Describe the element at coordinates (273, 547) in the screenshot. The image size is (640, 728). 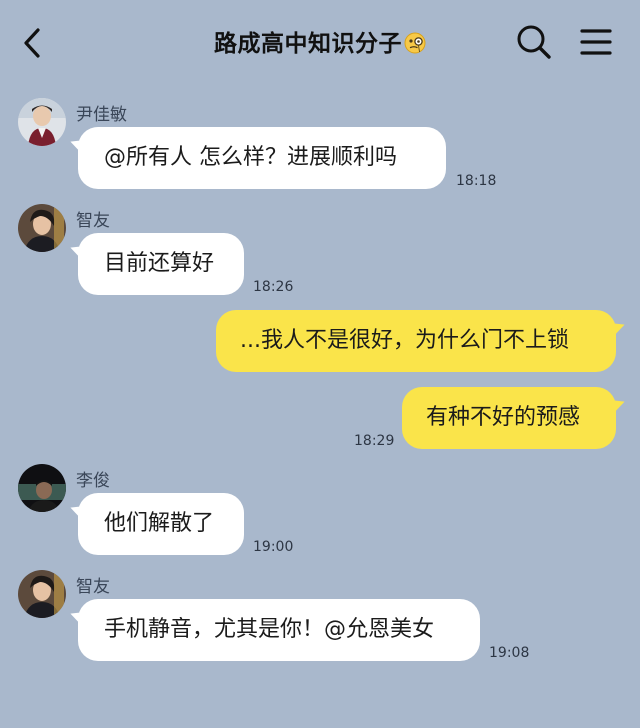
I see `message-time: 19:00` at that location.